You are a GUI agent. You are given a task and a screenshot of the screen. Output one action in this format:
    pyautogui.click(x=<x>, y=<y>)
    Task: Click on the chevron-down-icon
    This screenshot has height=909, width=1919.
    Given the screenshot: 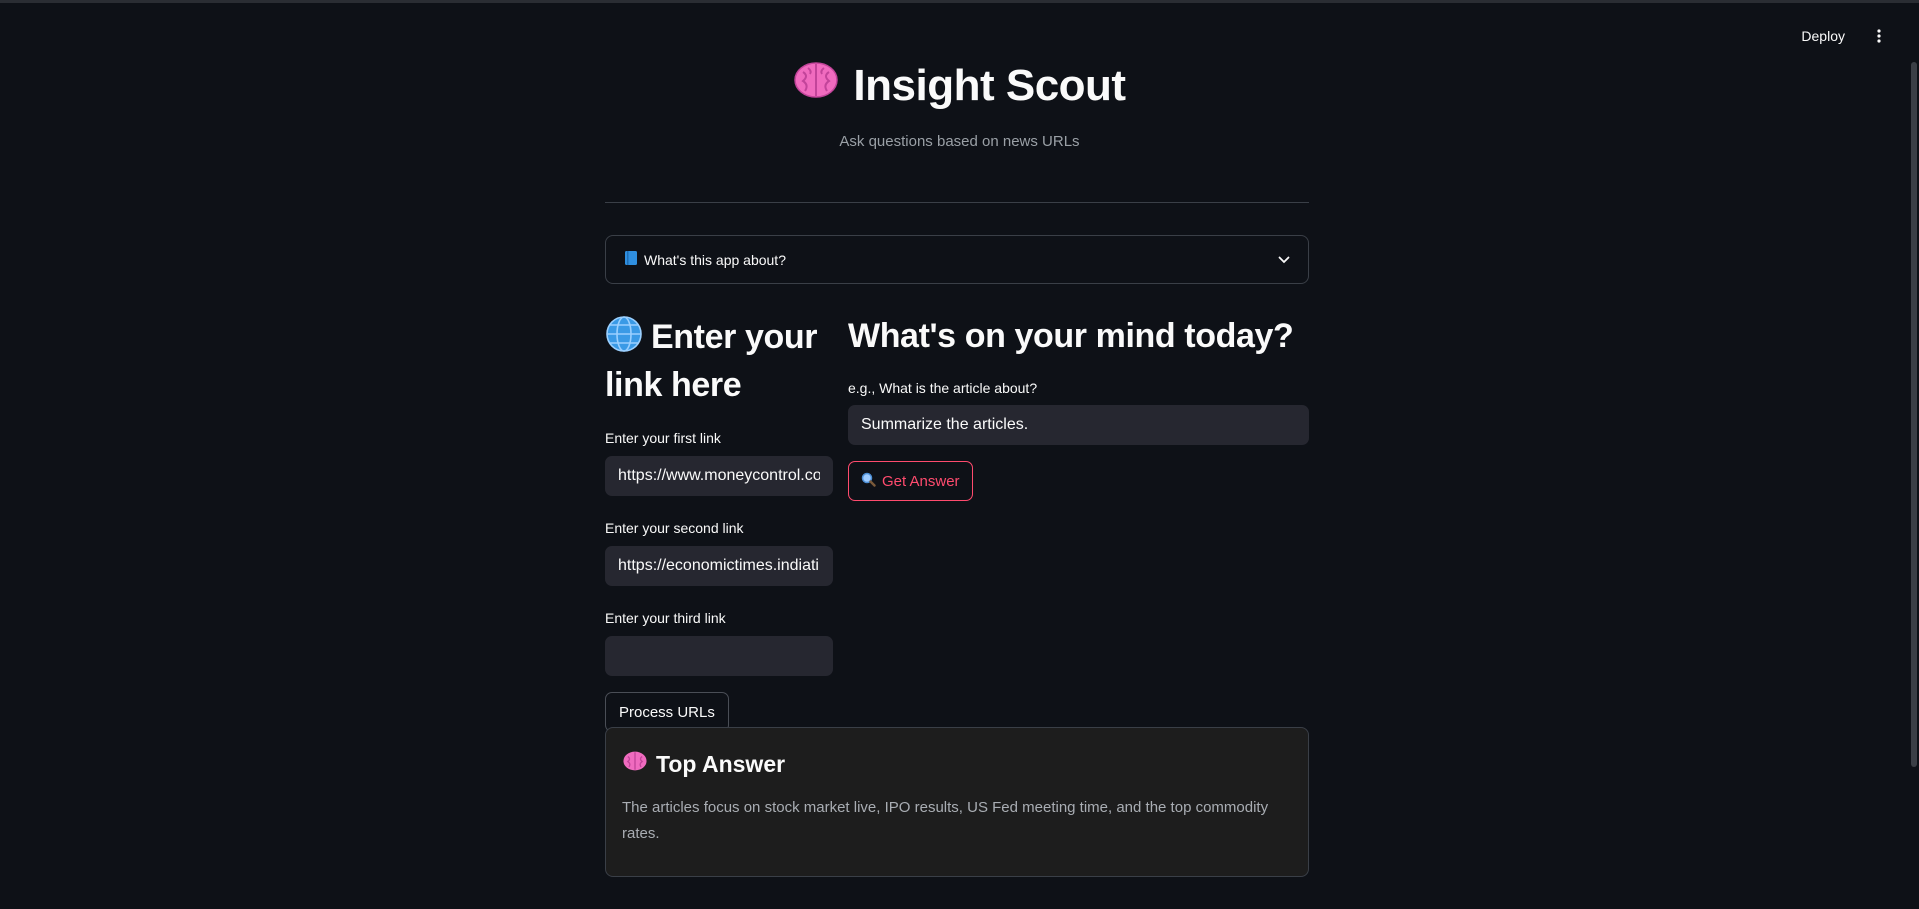 What is the action you would take?
    pyautogui.click(x=1284, y=260)
    